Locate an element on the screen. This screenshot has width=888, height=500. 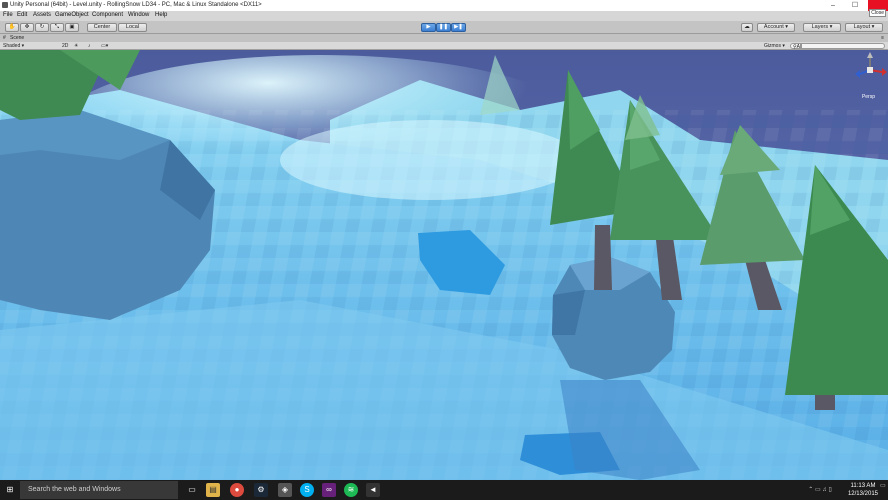
pause-button: ❚❚ is located at coordinates (443, 27).